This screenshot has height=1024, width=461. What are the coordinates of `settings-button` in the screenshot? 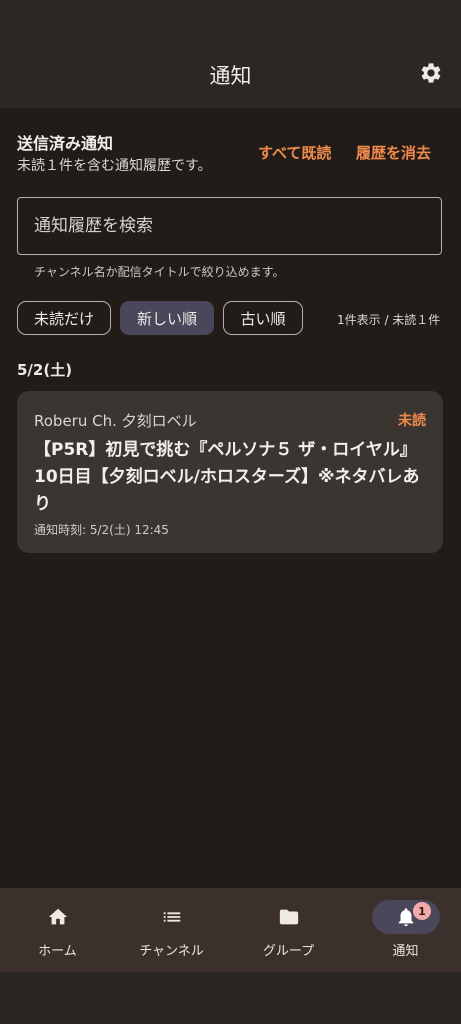 It's located at (431, 73).